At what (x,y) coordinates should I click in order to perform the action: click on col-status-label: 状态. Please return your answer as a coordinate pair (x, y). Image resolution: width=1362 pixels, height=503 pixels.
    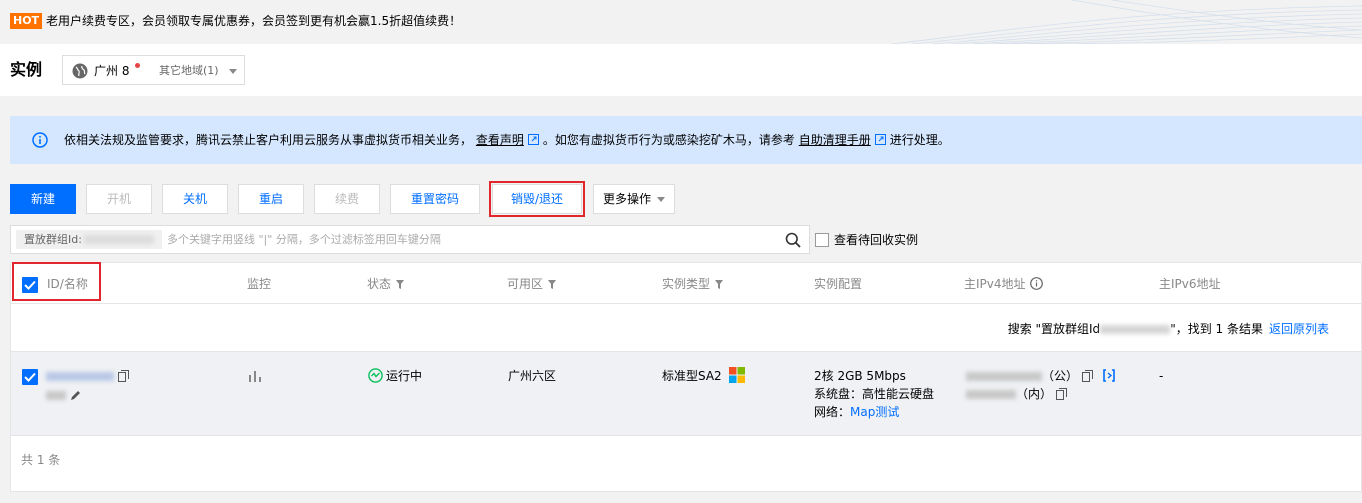
    Looking at the image, I should click on (379, 284).